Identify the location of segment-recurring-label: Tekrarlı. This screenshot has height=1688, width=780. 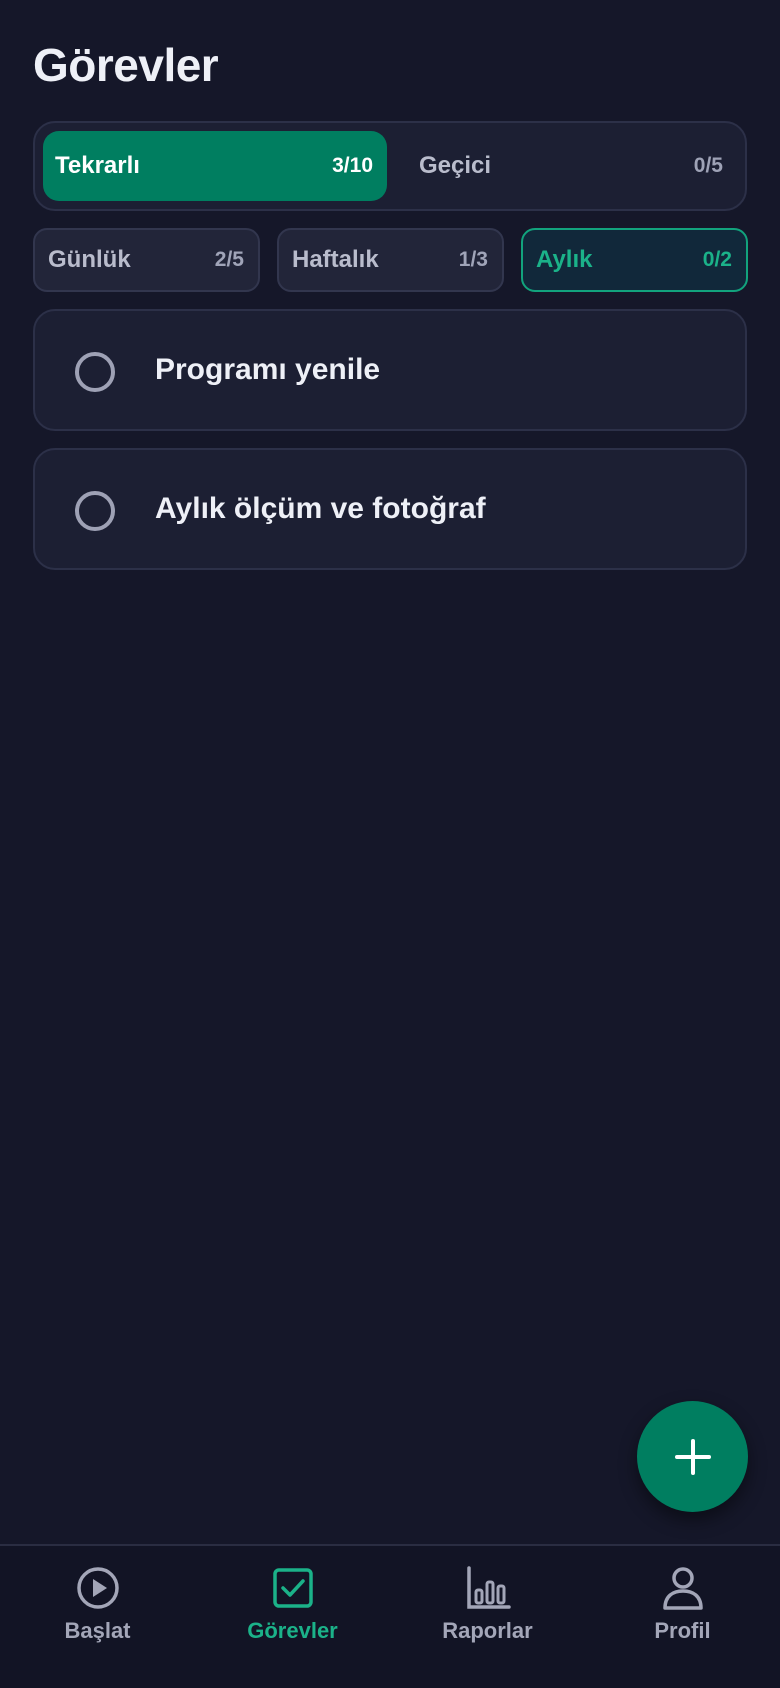
(97, 165).